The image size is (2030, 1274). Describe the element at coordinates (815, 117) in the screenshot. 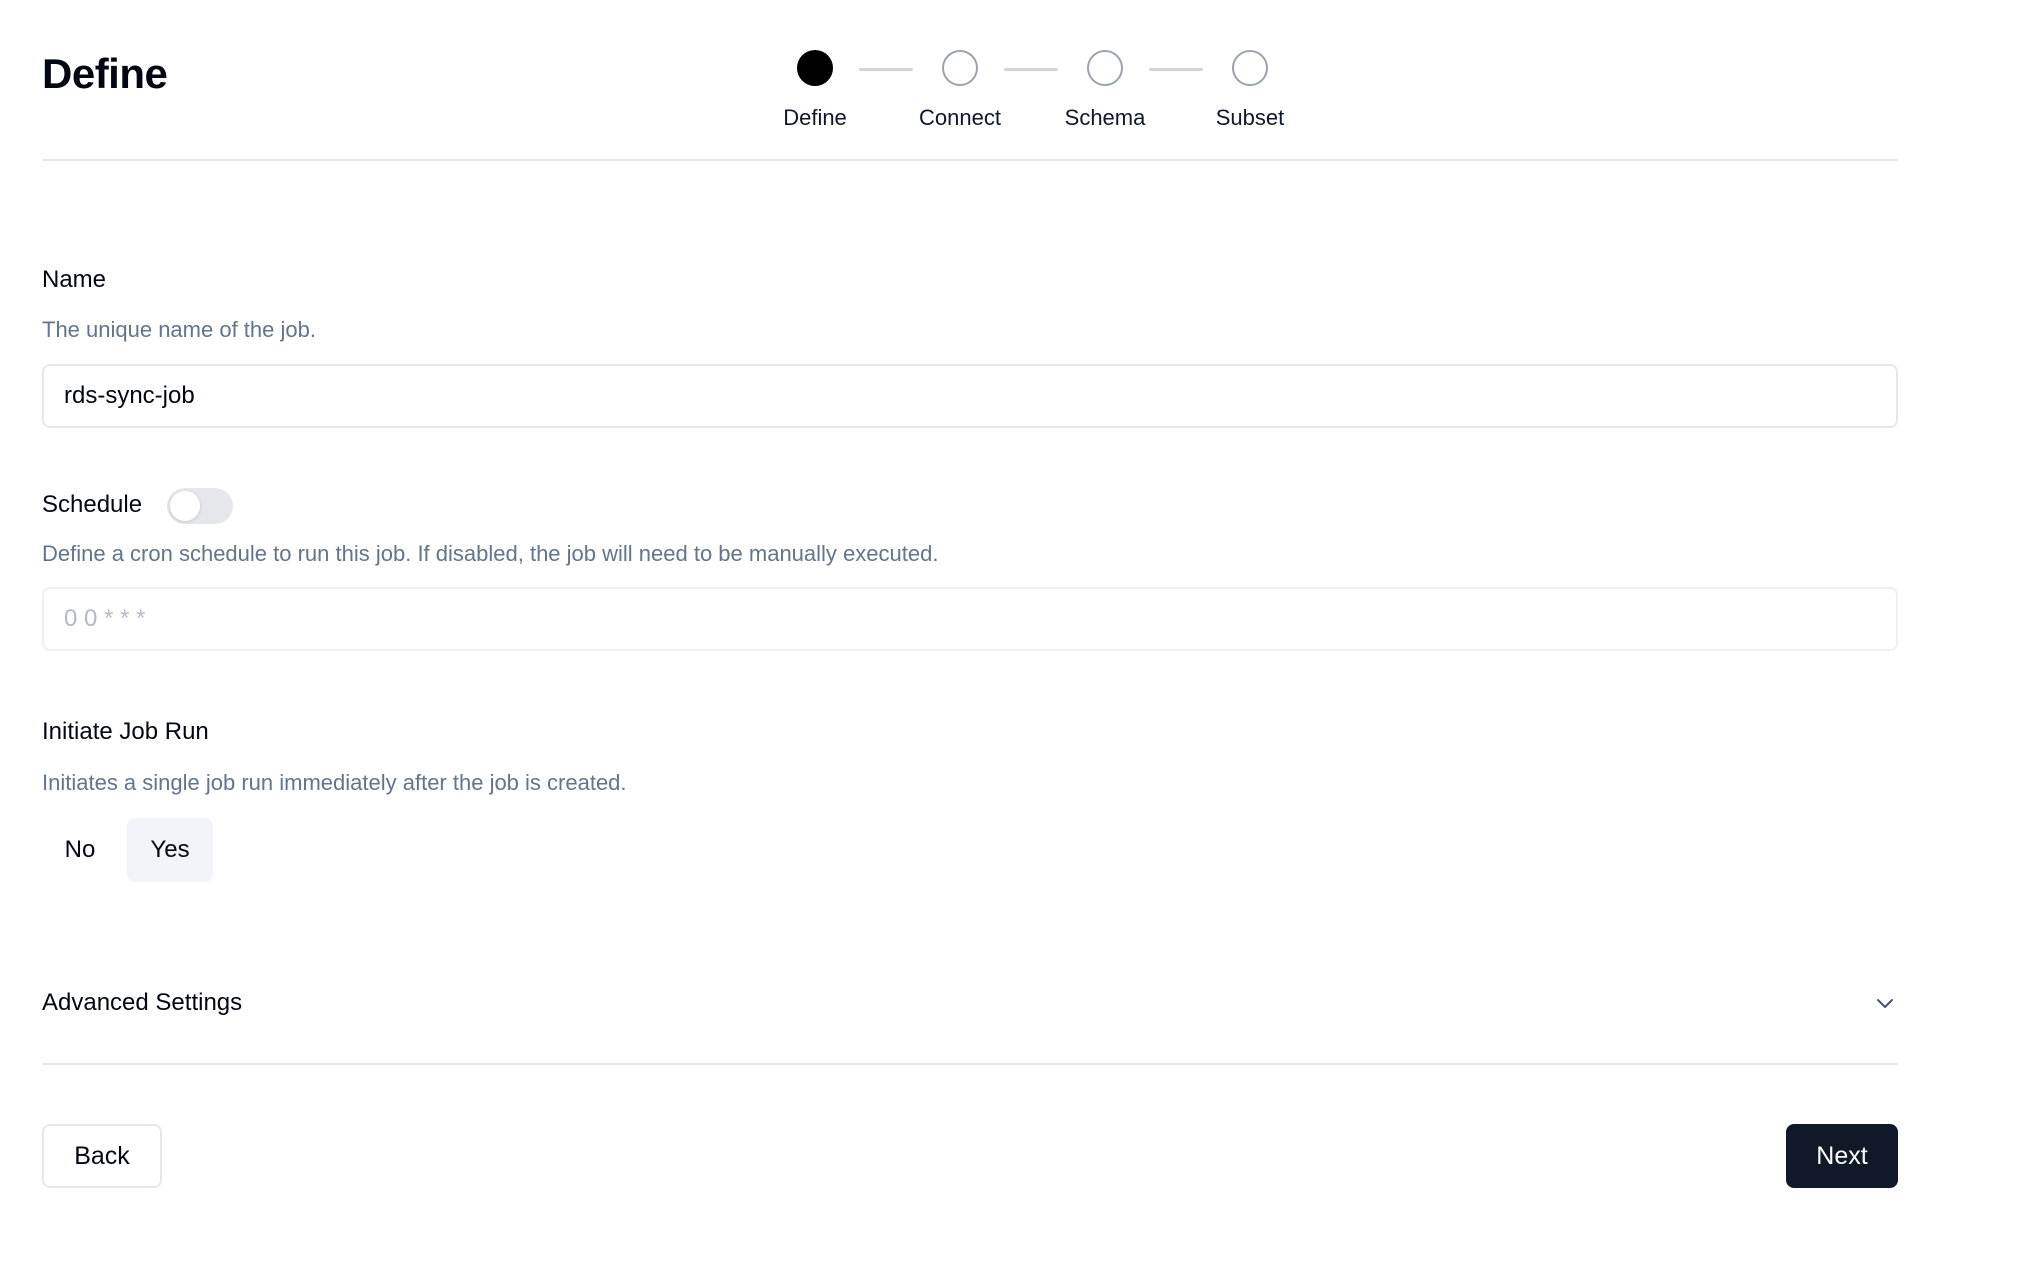

I see `step-label-define: Define` at that location.